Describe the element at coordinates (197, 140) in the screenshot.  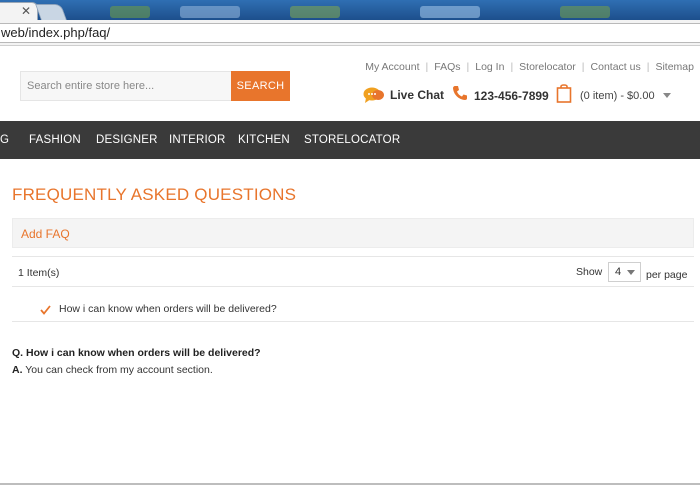
I see `nav-item-interior: INTERIOR` at that location.